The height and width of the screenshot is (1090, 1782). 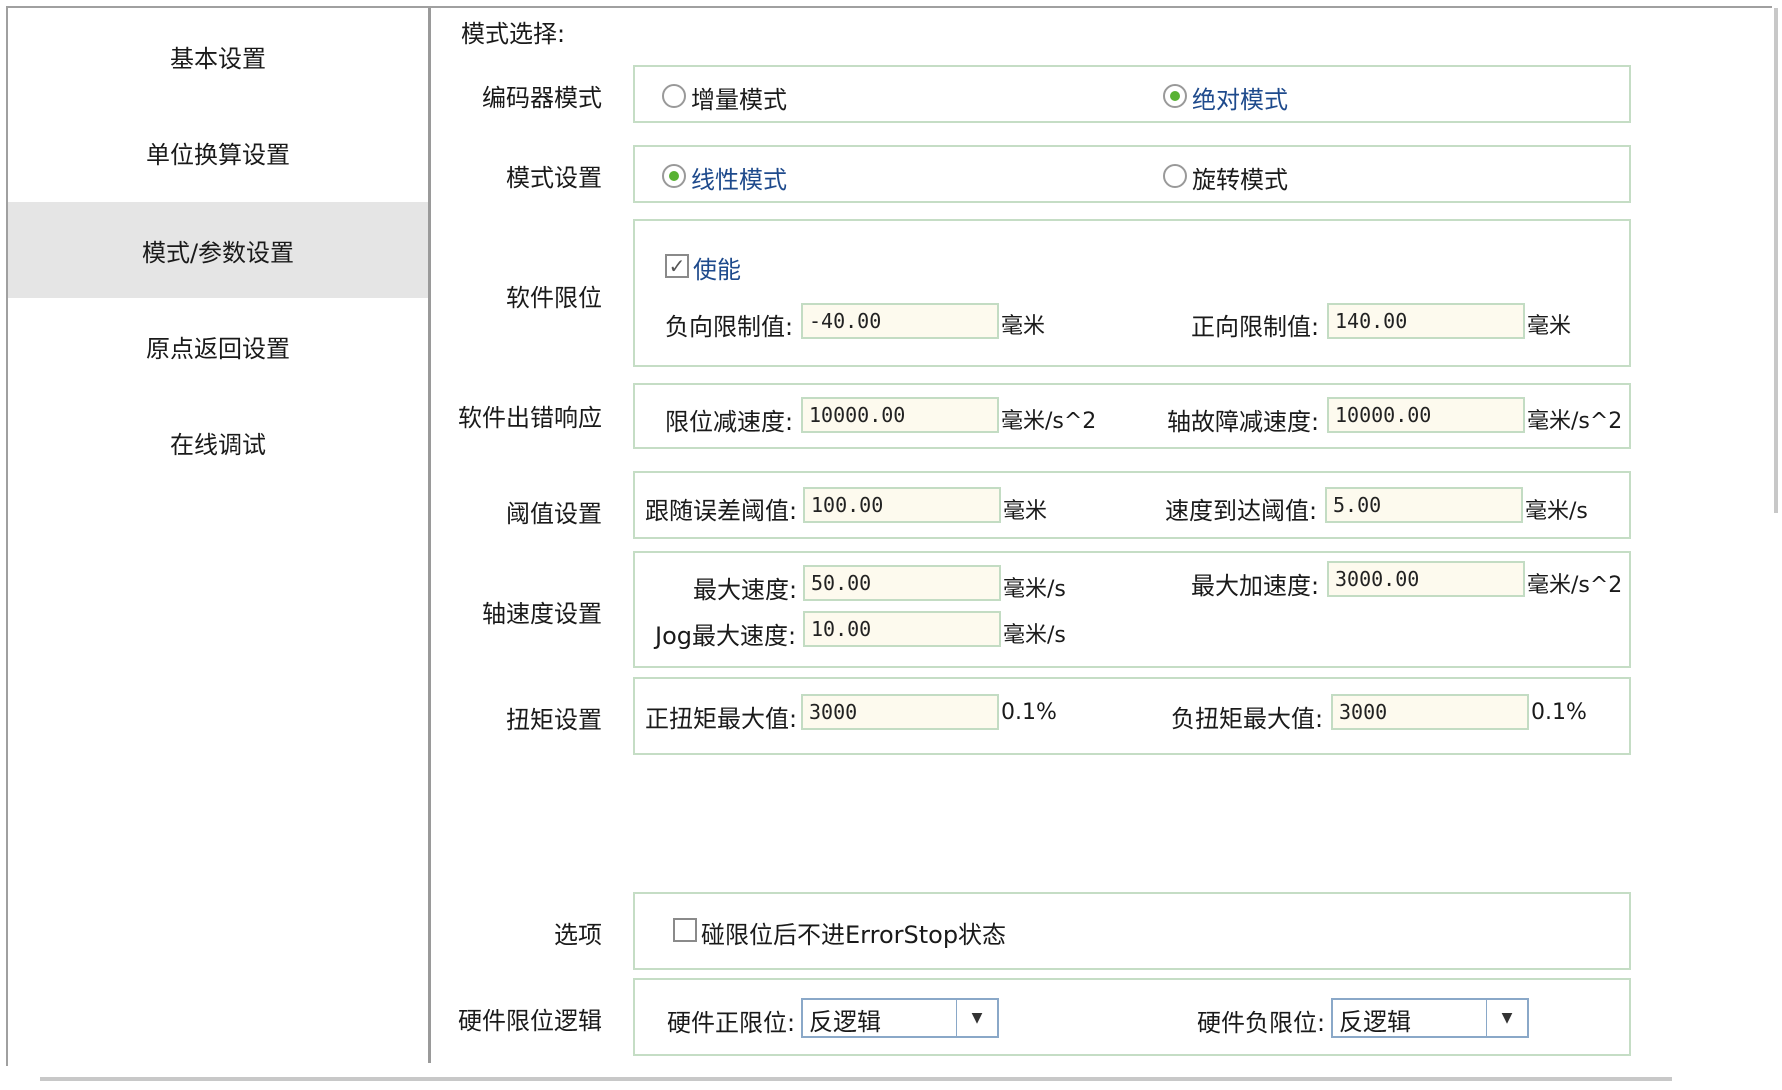 What do you see at coordinates (542, 614) in the screenshot?
I see `axis-speed-label: 轴速度设置` at bounding box center [542, 614].